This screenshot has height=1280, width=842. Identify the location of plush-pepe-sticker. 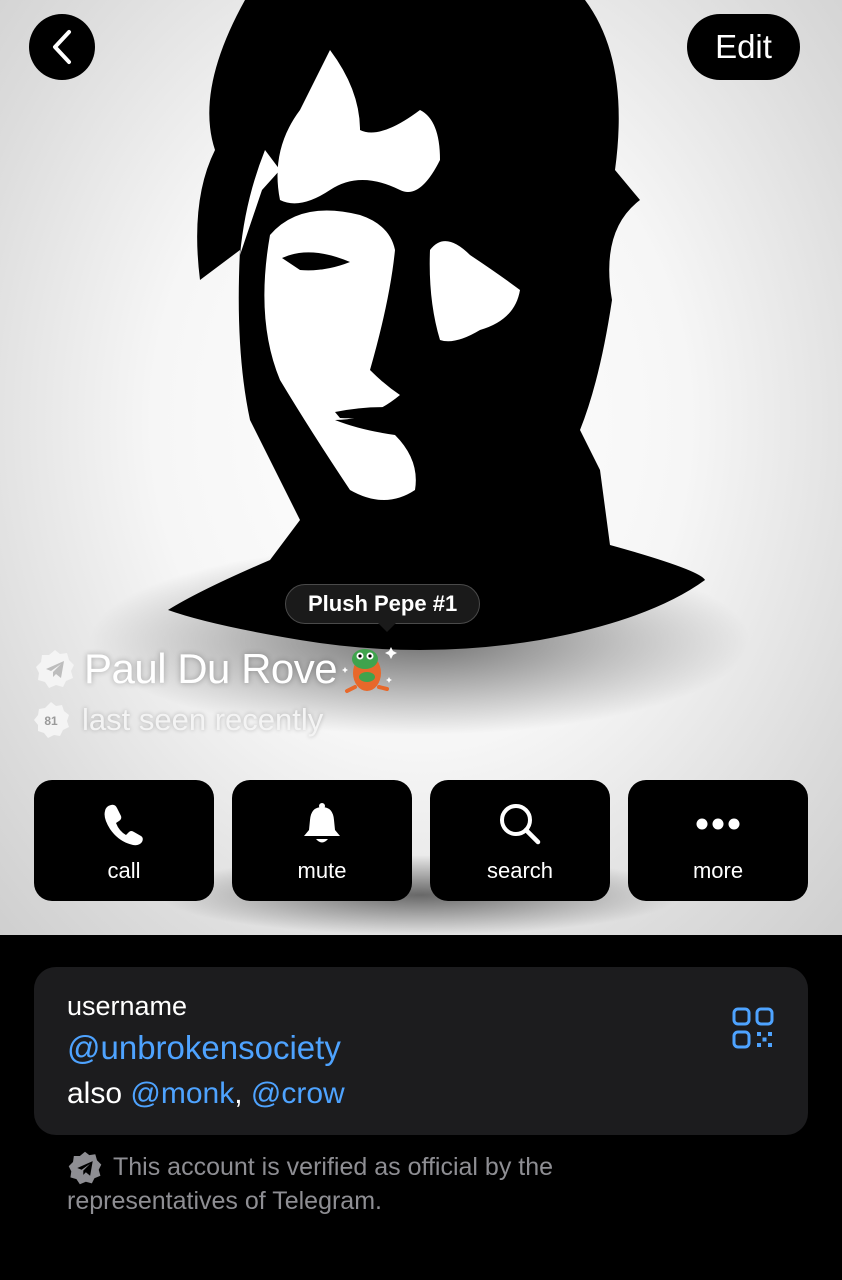
(369, 669).